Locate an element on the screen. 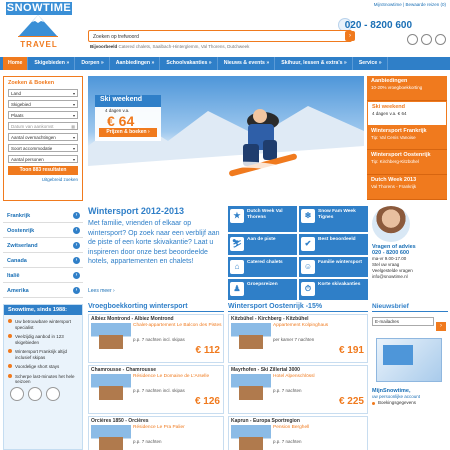 The height and width of the screenshot is (450, 450). since-item: Uw betrouwbare wintersport specialist is located at coordinates (43, 324).